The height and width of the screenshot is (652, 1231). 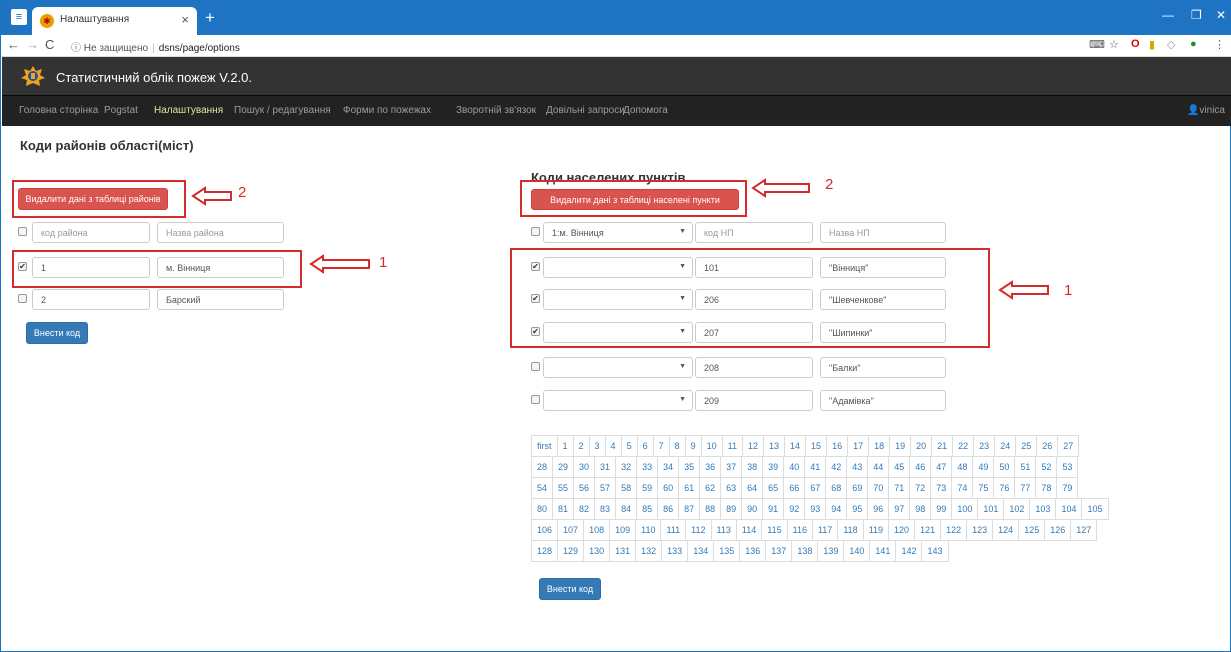 I want to click on reload-icon: C, so click(x=49, y=44).